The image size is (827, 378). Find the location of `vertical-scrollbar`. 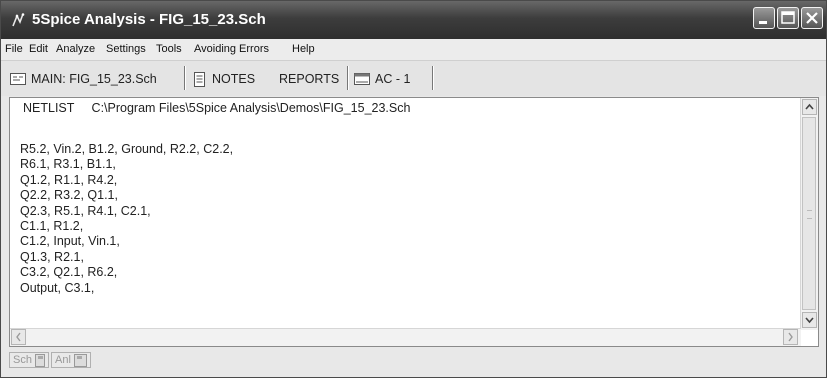

vertical-scrollbar is located at coordinates (809, 214).